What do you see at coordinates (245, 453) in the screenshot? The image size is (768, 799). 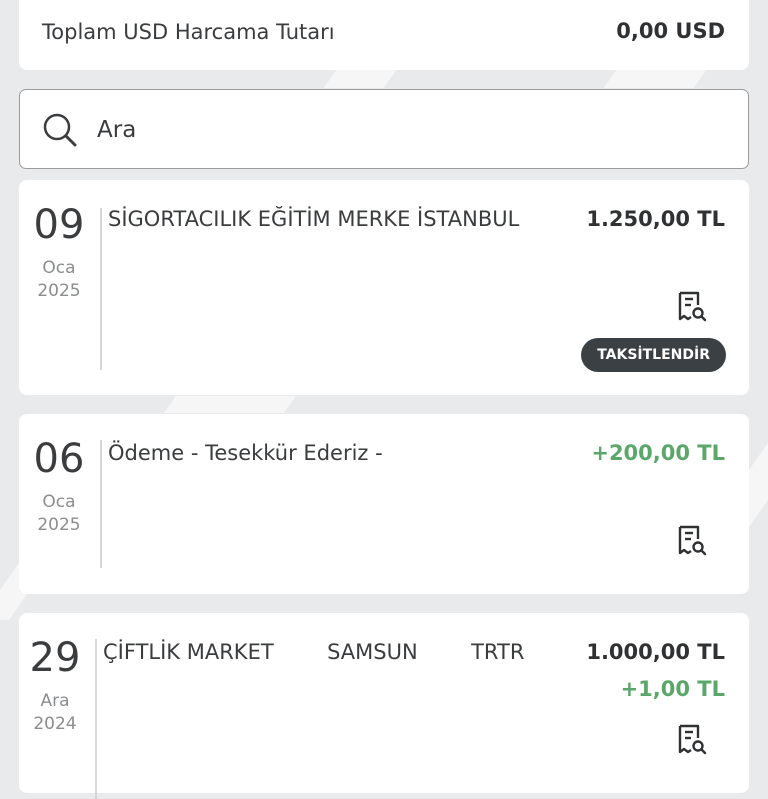 I see `transaction-description: Ödeme - Tesekkür Ederiz -` at bounding box center [245, 453].